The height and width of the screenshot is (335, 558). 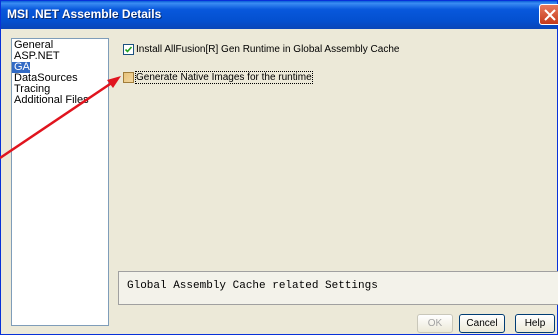 What do you see at coordinates (128, 77) in the screenshot?
I see `native-images-checkbox` at bounding box center [128, 77].